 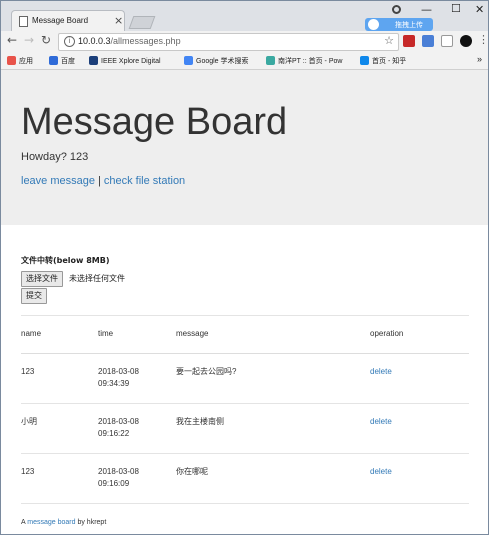 What do you see at coordinates (244, 16) in the screenshot?
I see `tab-strip: Message Board × — ☐ ✕ 拖拽上传` at bounding box center [244, 16].